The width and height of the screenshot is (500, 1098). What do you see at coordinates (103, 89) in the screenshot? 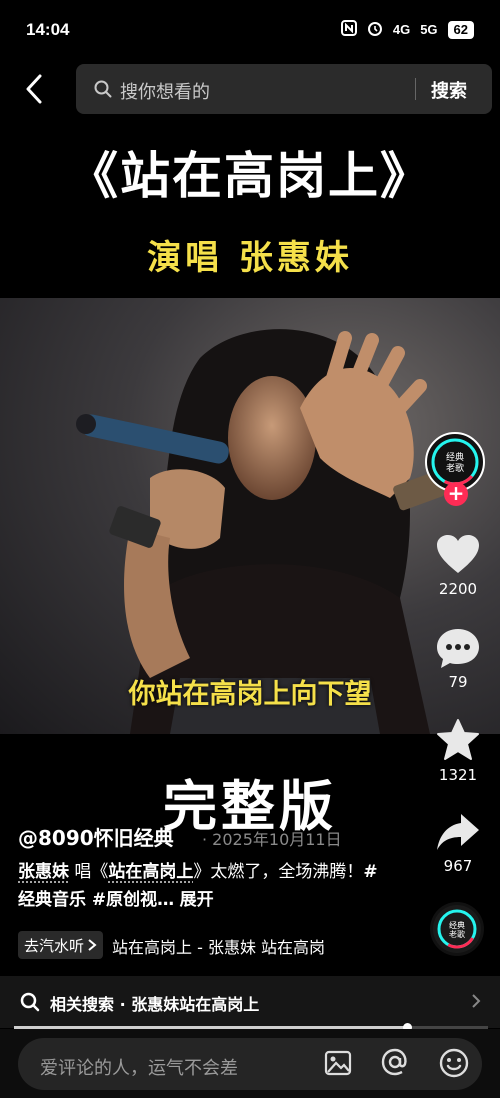
I see `search-icon` at bounding box center [103, 89].